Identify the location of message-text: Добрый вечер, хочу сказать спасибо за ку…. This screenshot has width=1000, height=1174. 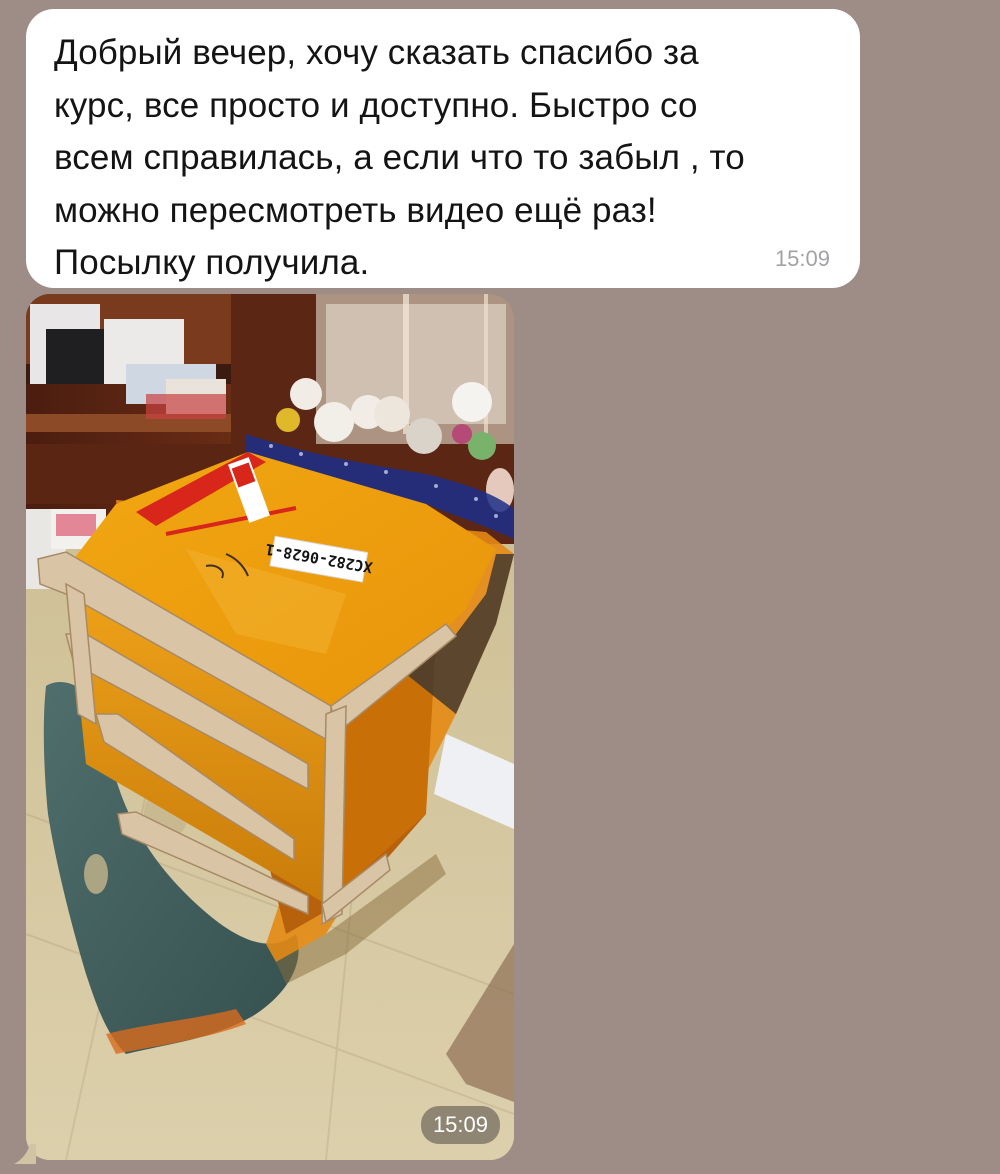
(399, 157).